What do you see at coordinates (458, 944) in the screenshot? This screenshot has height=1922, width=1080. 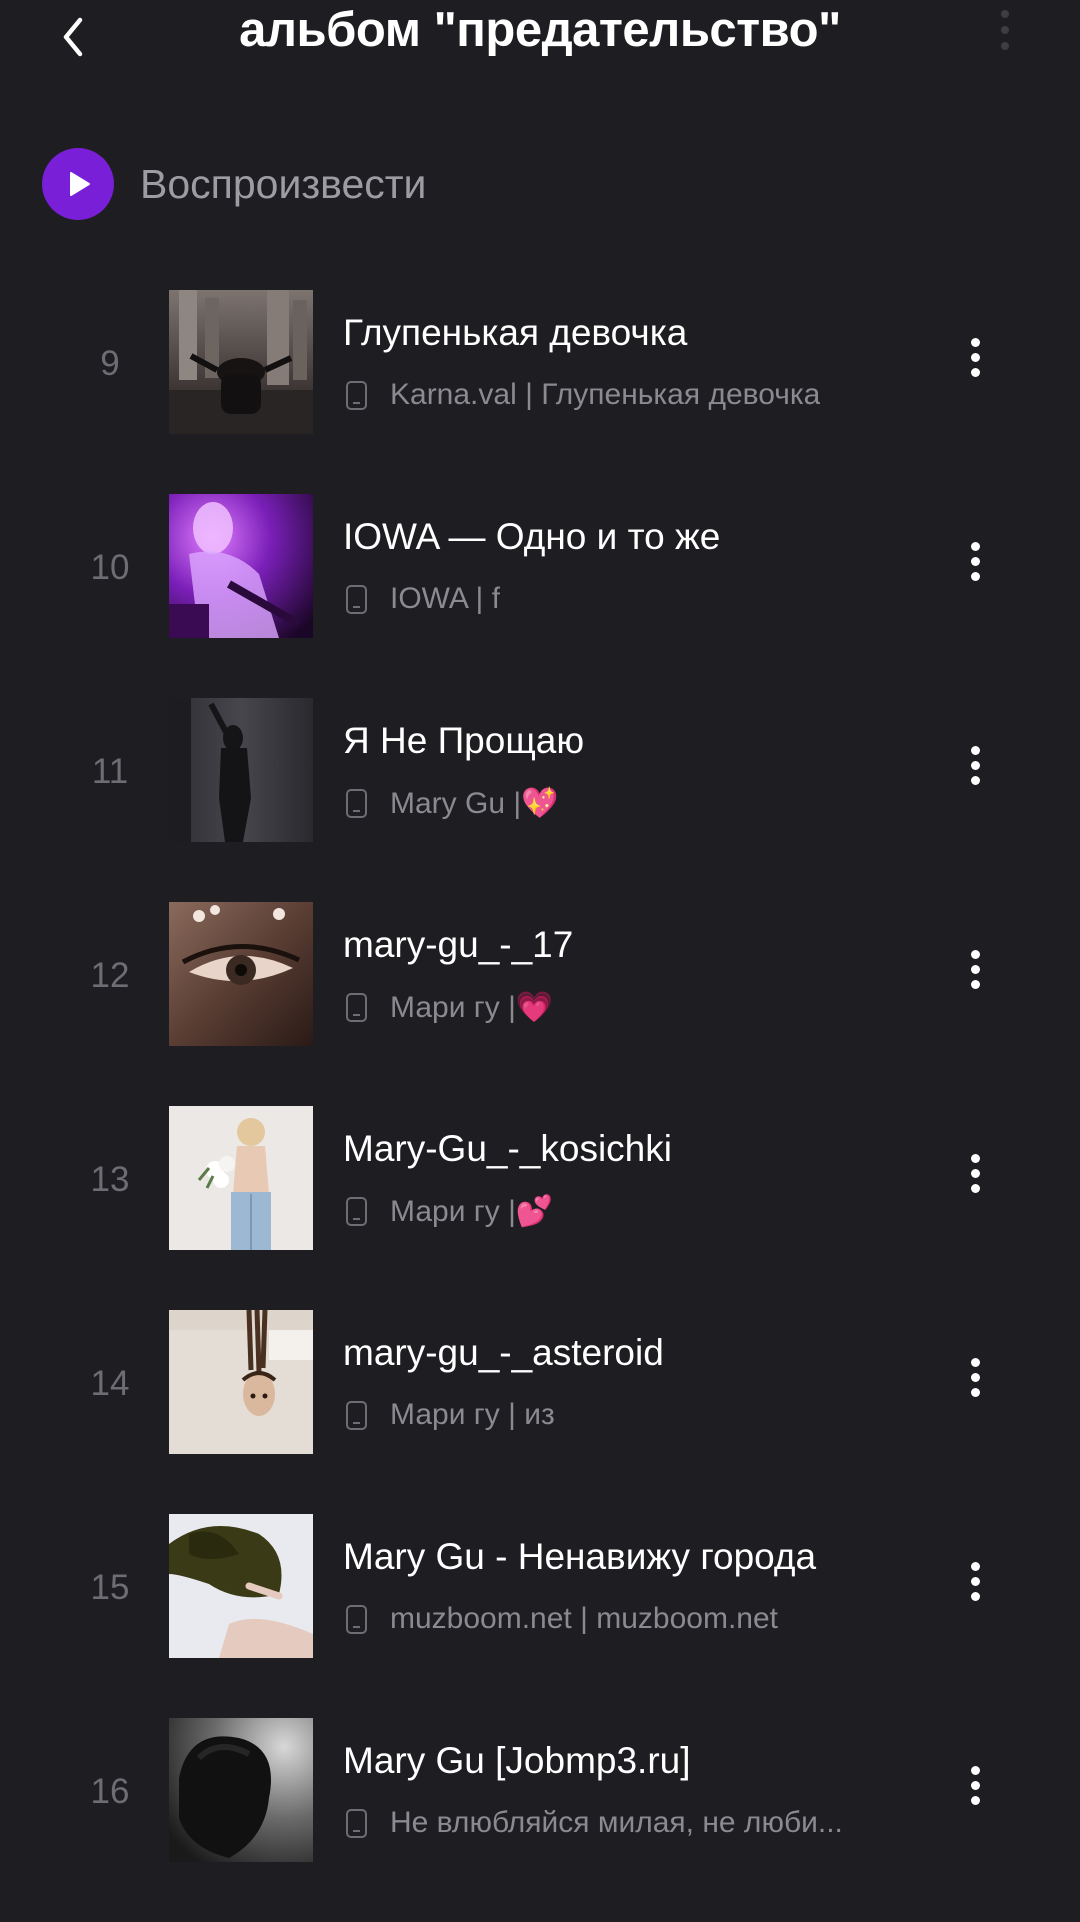 I see `track-title: mary-gu_-_17` at bounding box center [458, 944].